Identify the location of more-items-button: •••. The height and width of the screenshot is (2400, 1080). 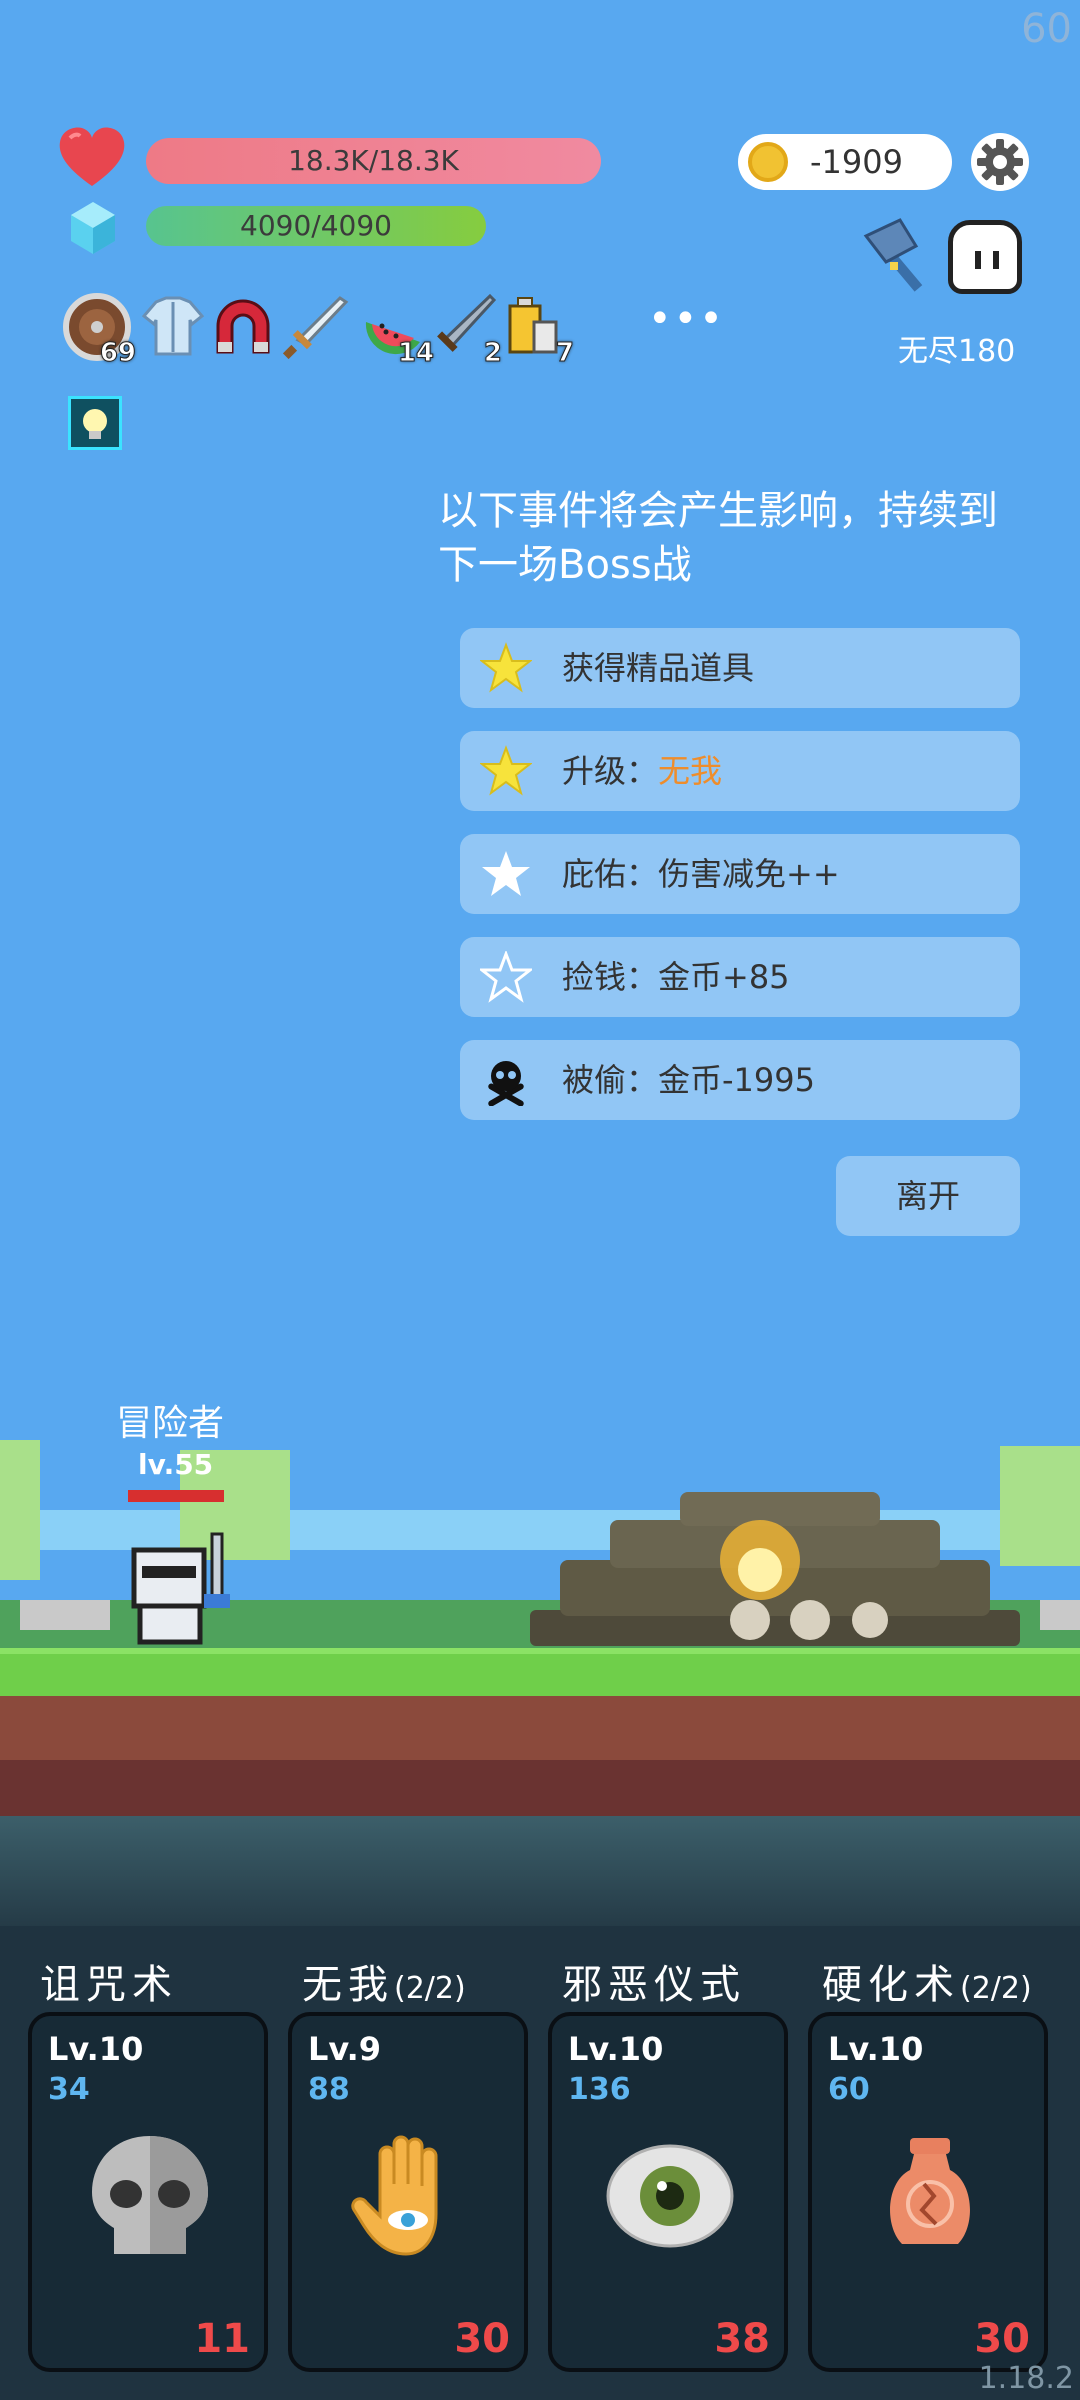
(686, 319).